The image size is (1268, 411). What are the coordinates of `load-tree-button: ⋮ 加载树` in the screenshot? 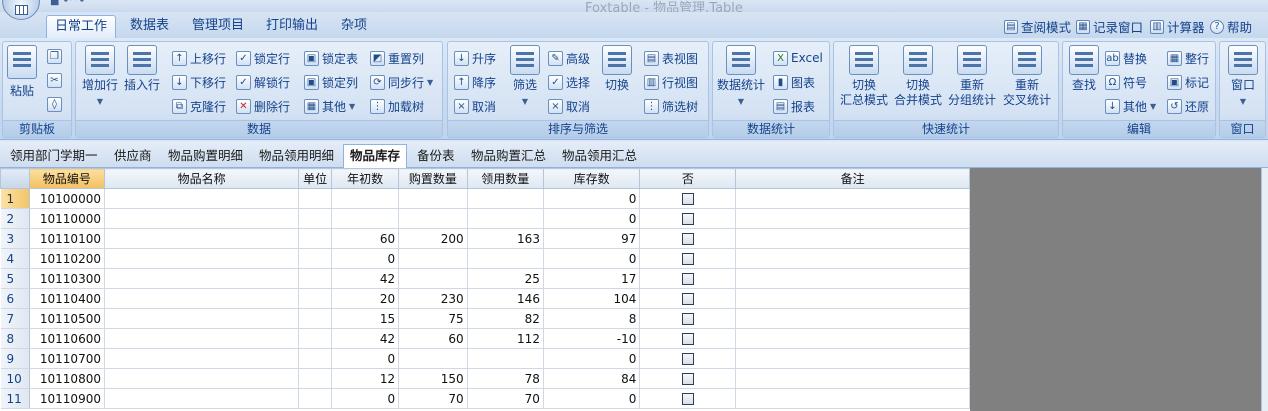 It's located at (397, 106).